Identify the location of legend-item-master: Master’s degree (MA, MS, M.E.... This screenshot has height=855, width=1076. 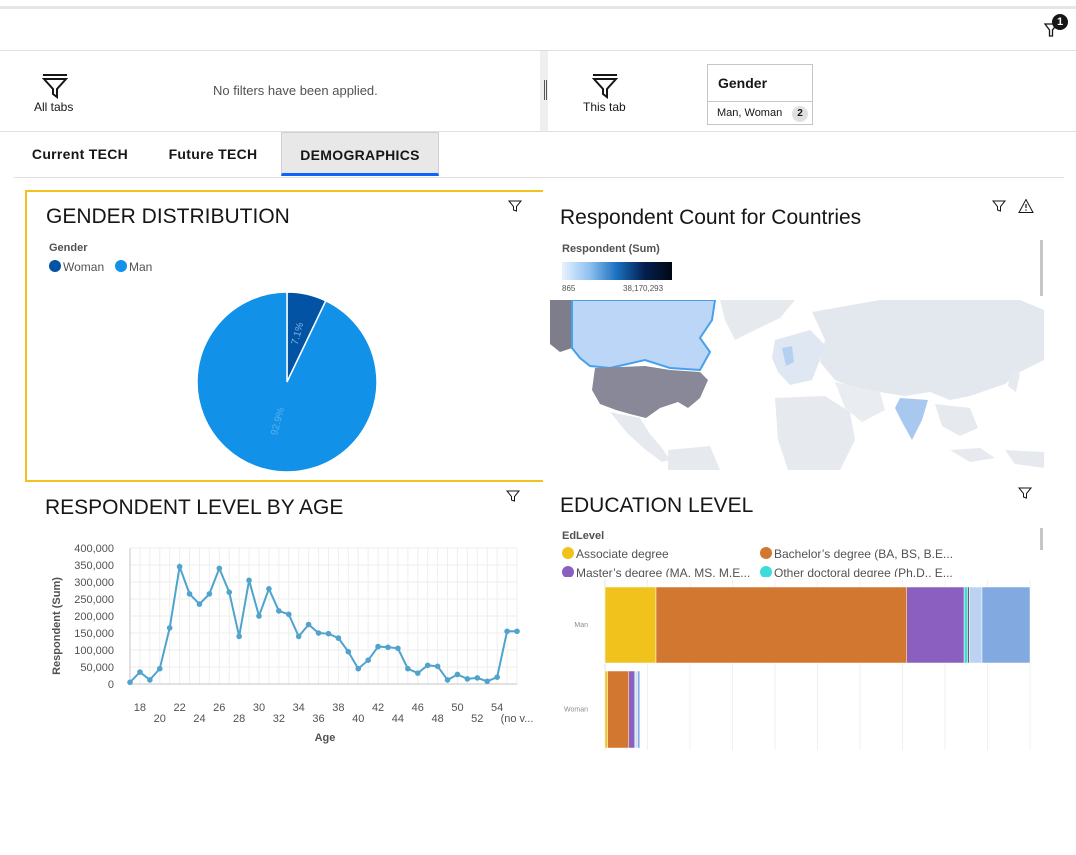
(656, 571).